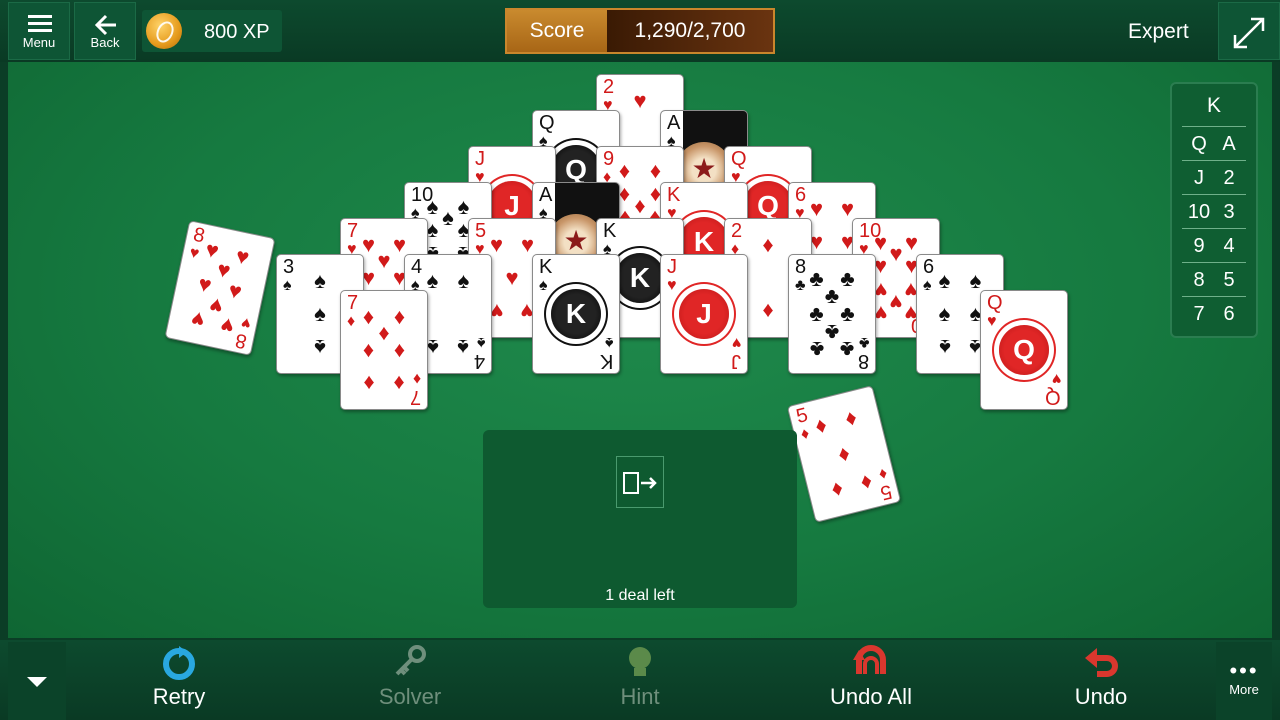  Describe the element at coordinates (1053, 397) in the screenshot. I see `card-rank-bottom: Q` at that location.